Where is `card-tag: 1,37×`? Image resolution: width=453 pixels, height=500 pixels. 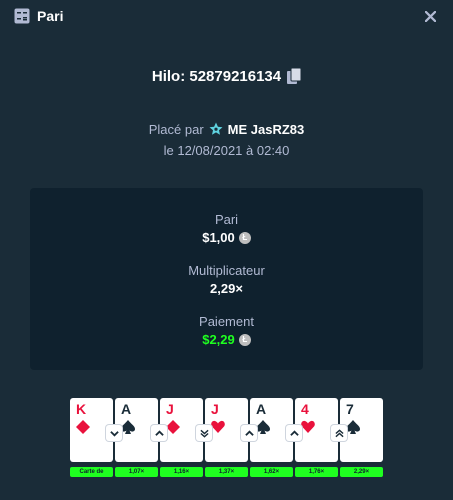 card-tag: 1,37× is located at coordinates (226, 472).